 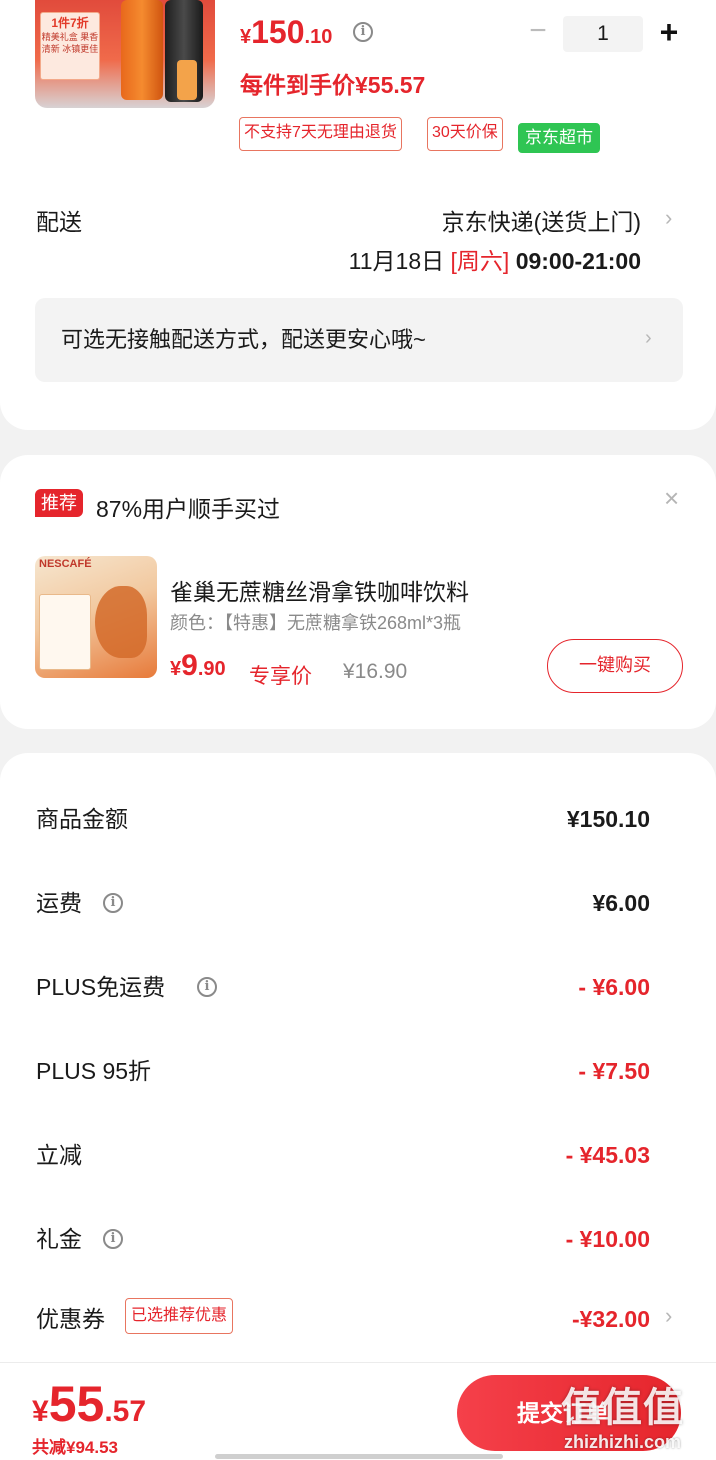 I want to click on recommend-product-spec: 颜色：【特惠】无蔗糖拿铁268ml*3瓶, so click(x=316, y=623).